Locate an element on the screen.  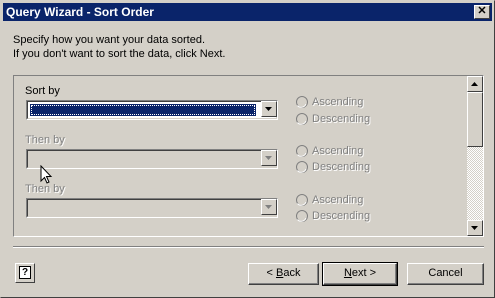
then-by-1-label: Then by is located at coordinates (45, 140).